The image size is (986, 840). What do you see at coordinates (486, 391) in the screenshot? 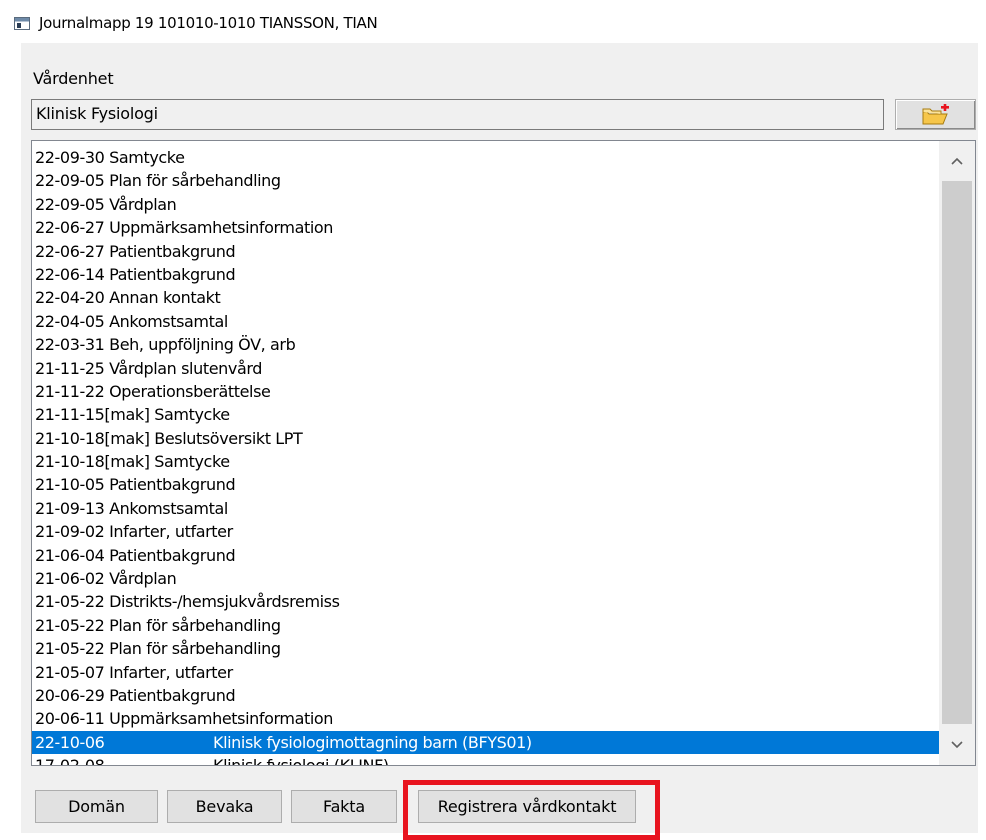
I see `journal-entry: 21-11-22 Operationsberättelse` at bounding box center [486, 391].